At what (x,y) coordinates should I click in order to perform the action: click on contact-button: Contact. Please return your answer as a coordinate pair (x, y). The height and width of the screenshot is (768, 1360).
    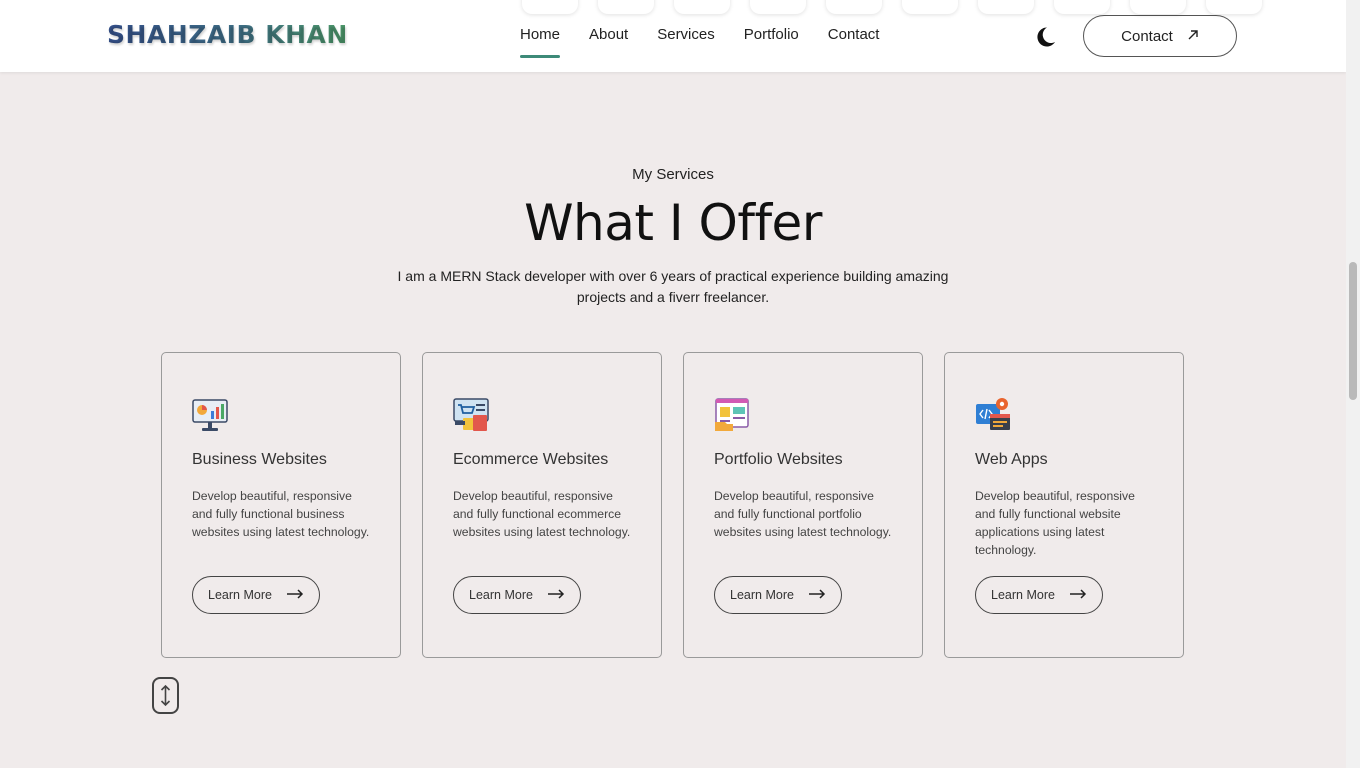
    Looking at the image, I should click on (1160, 36).